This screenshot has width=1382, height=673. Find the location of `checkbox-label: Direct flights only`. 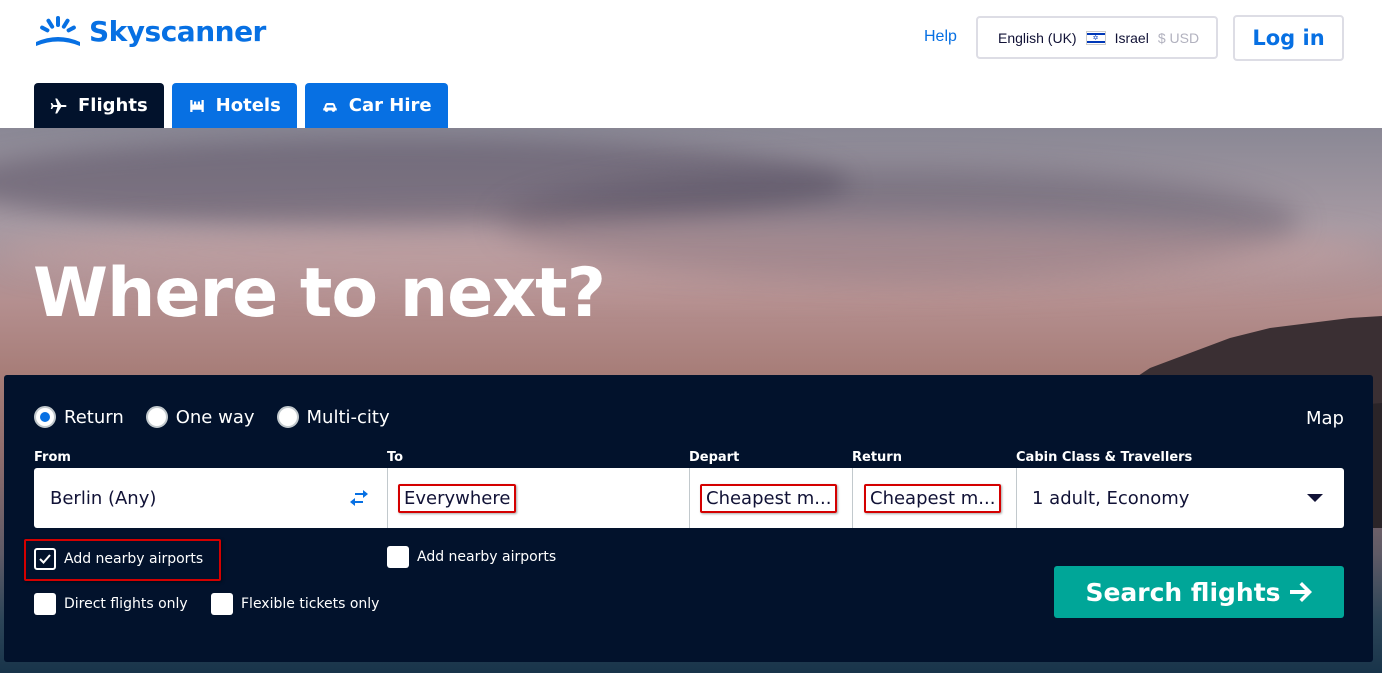

checkbox-label: Direct flights only is located at coordinates (126, 604).